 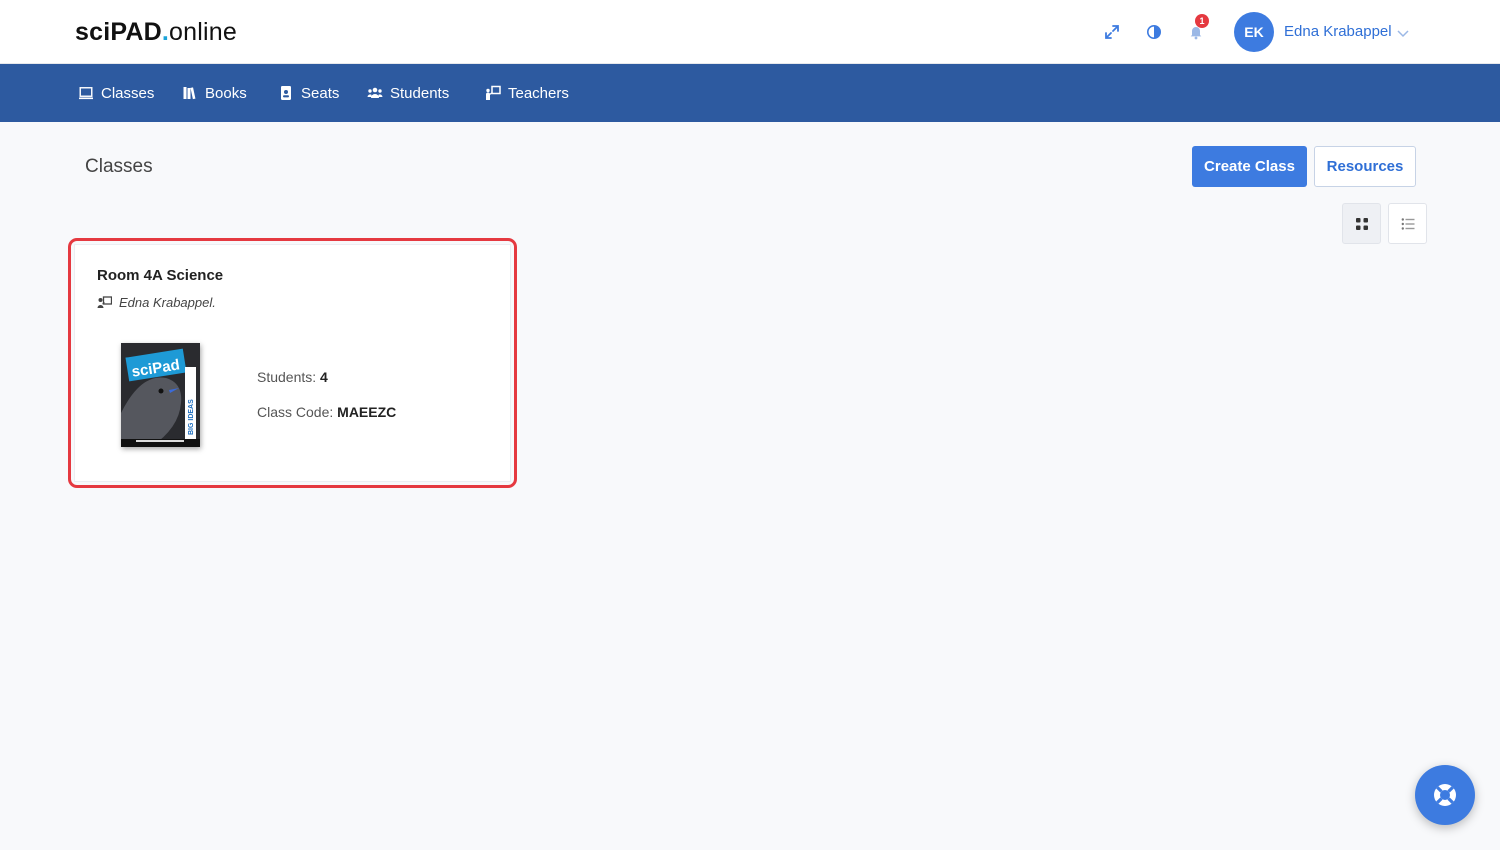 I want to click on nav-item-students: Students, so click(x=408, y=93).